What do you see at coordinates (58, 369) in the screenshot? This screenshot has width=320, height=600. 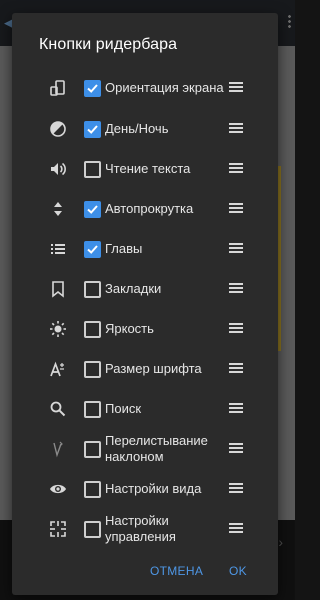 I see `font-size-icon` at bounding box center [58, 369].